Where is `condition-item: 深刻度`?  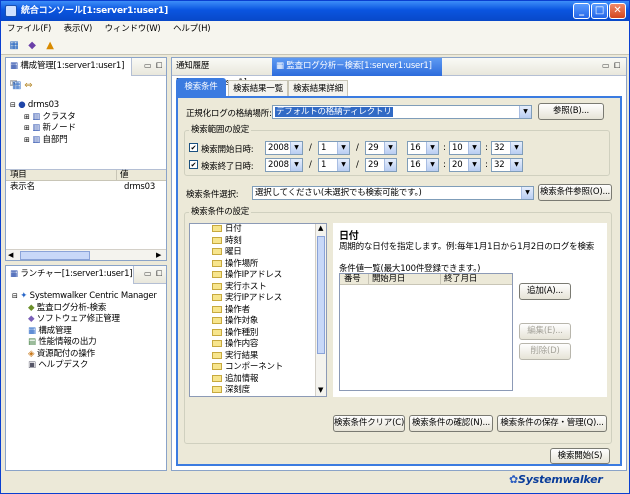 condition-item: 深刻度 is located at coordinates (258, 390).